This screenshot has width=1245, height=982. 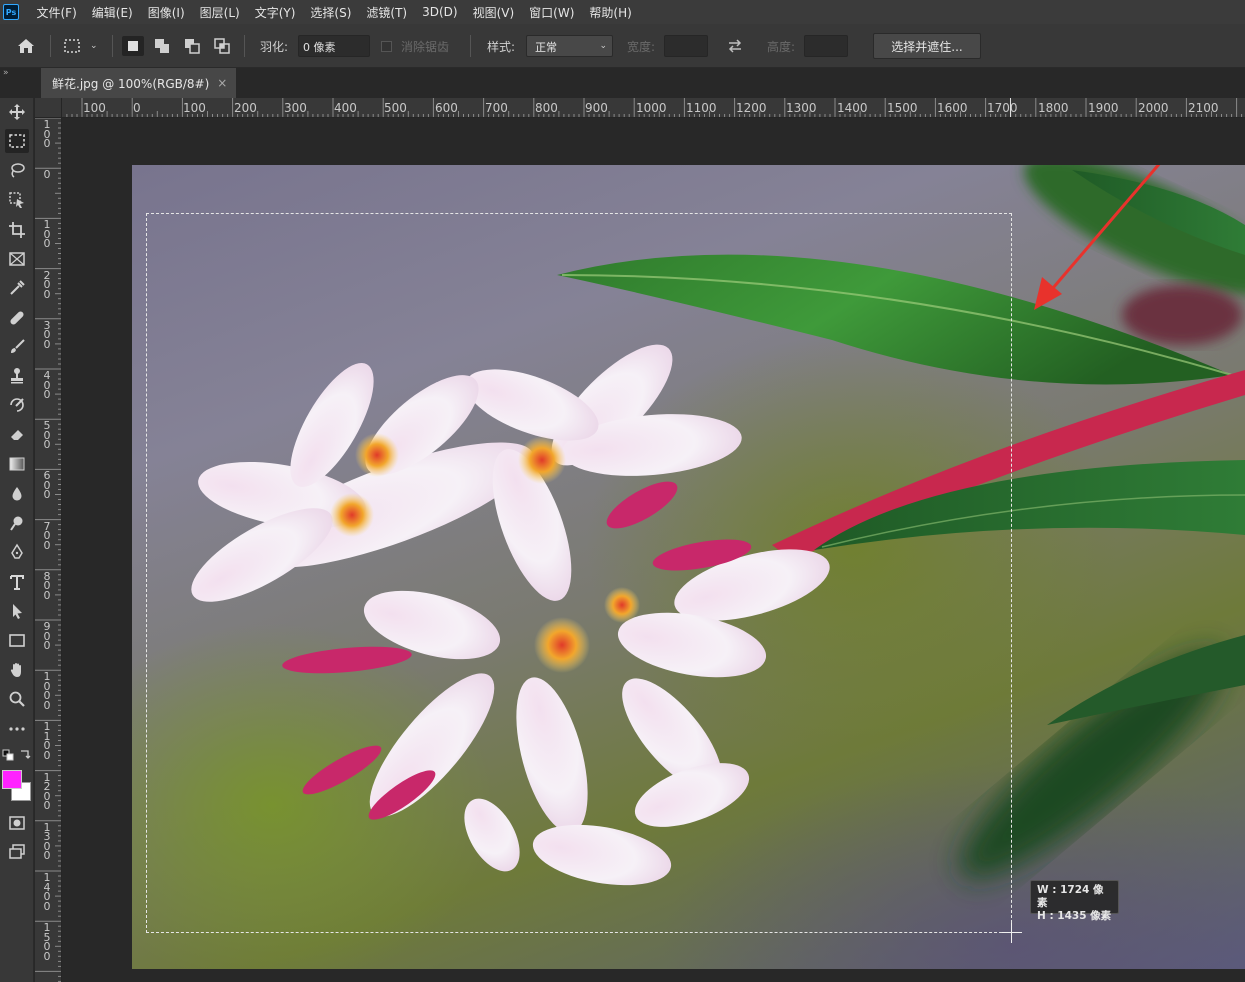 I want to click on ruler-label: 900, so click(x=596, y=108).